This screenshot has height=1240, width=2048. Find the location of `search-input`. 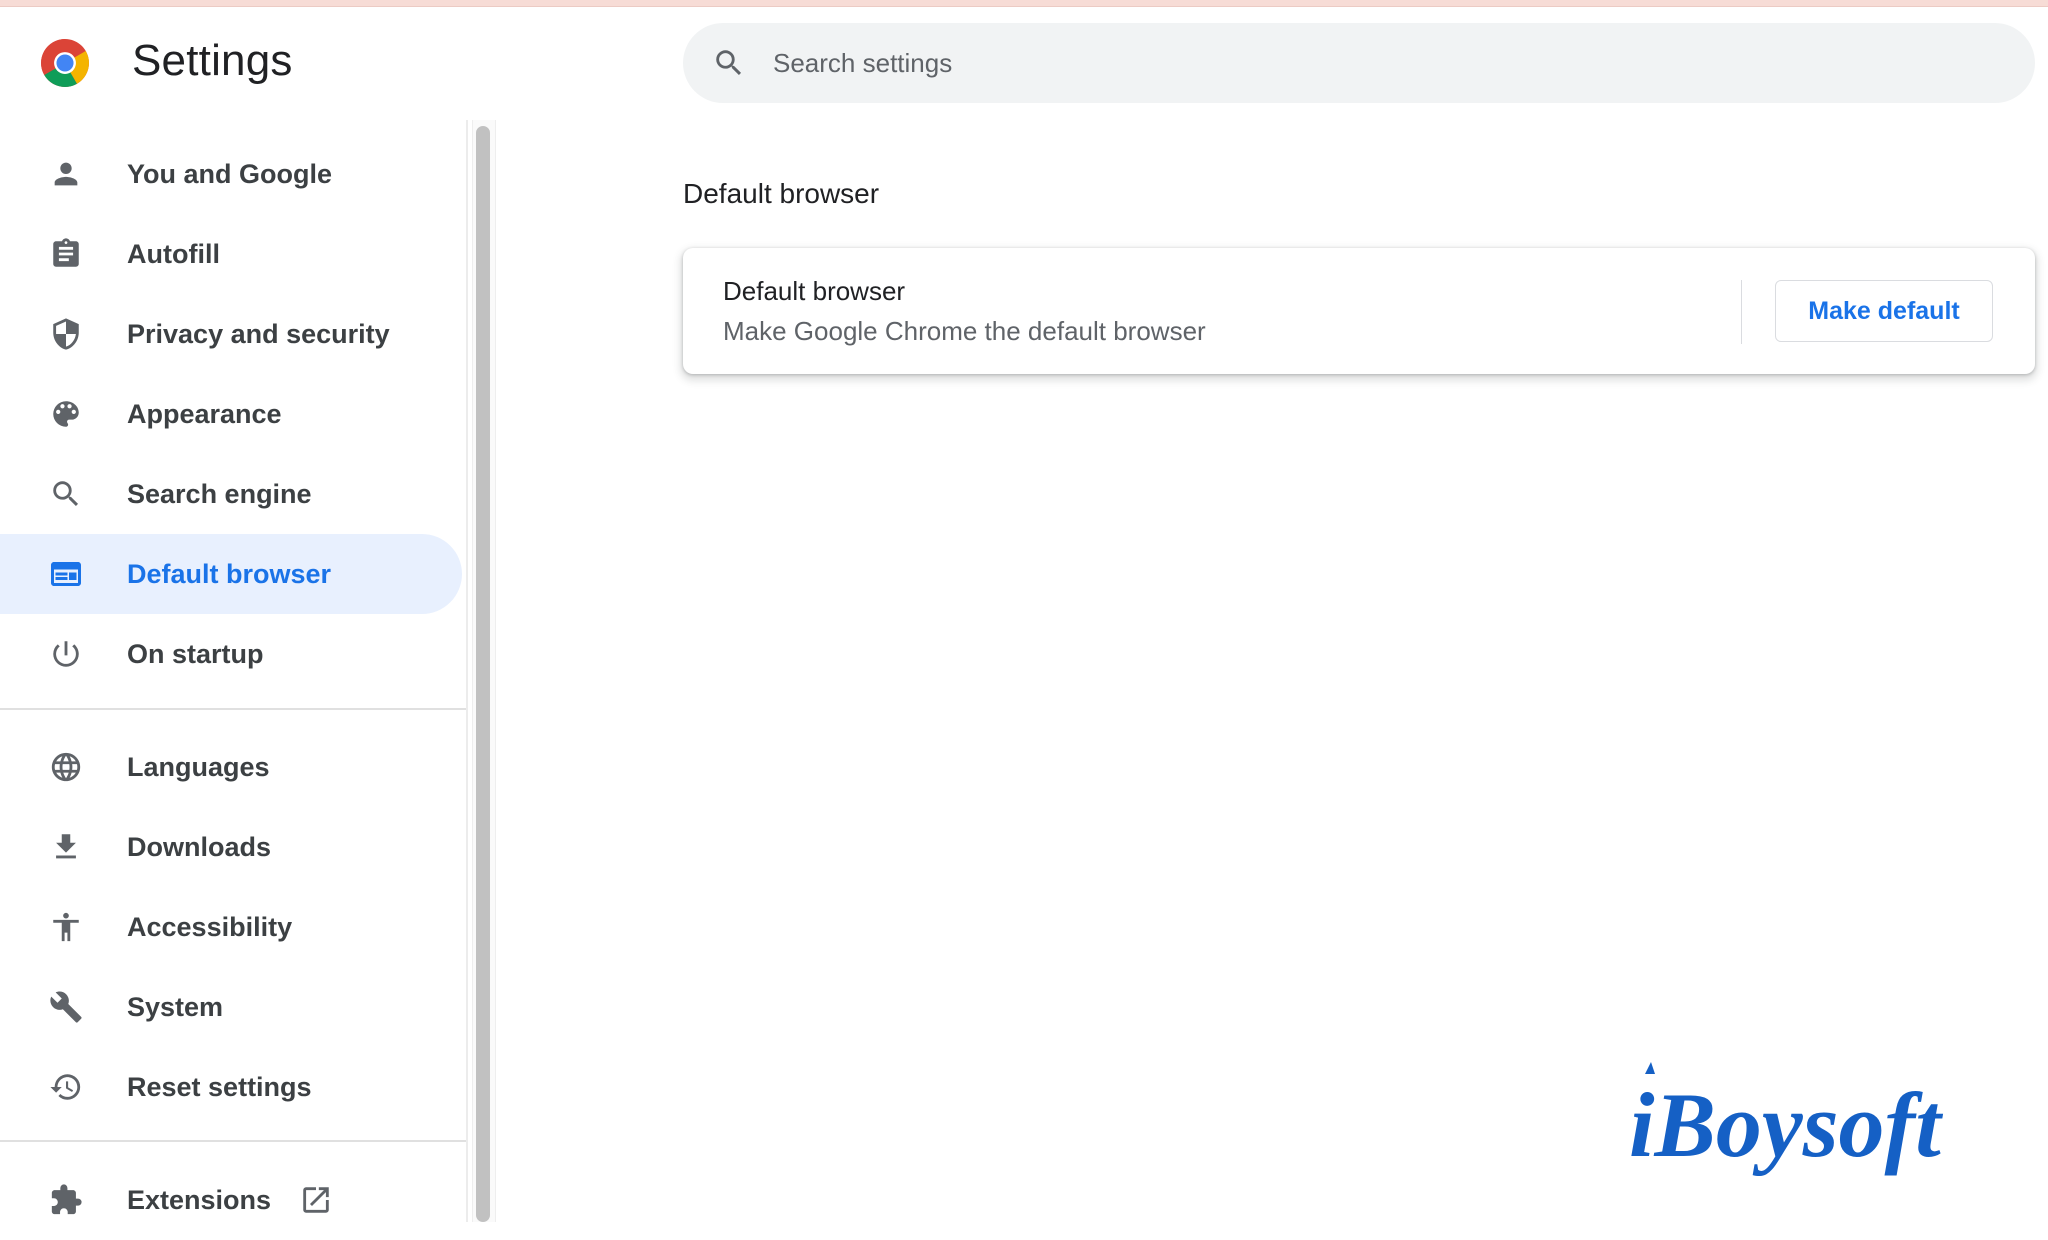

search-input is located at coordinates (1323, 63).